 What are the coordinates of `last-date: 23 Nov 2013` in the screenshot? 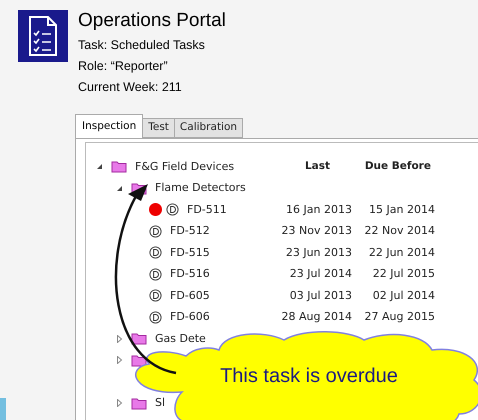 It's located at (316, 231).